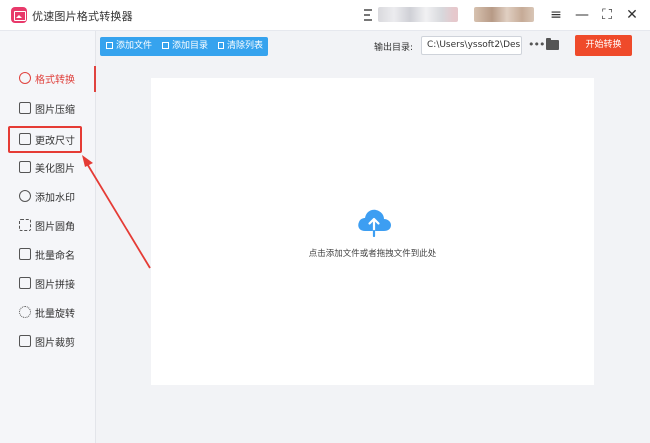 The height and width of the screenshot is (443, 650). I want to click on upload-cloud-icon, so click(374, 223).